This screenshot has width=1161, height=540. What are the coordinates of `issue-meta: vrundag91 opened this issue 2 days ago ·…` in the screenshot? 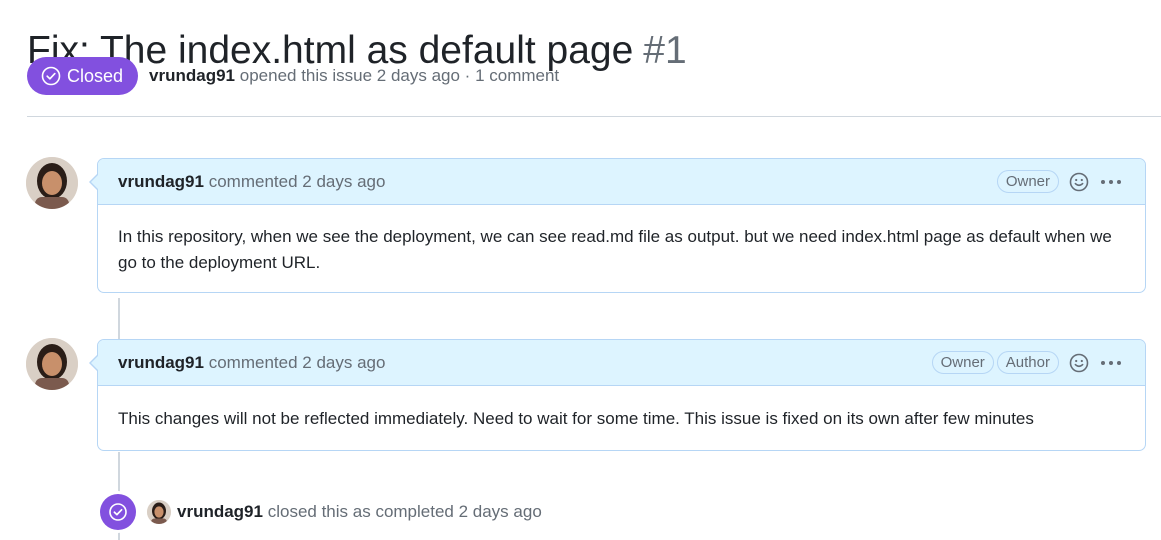 It's located at (354, 76).